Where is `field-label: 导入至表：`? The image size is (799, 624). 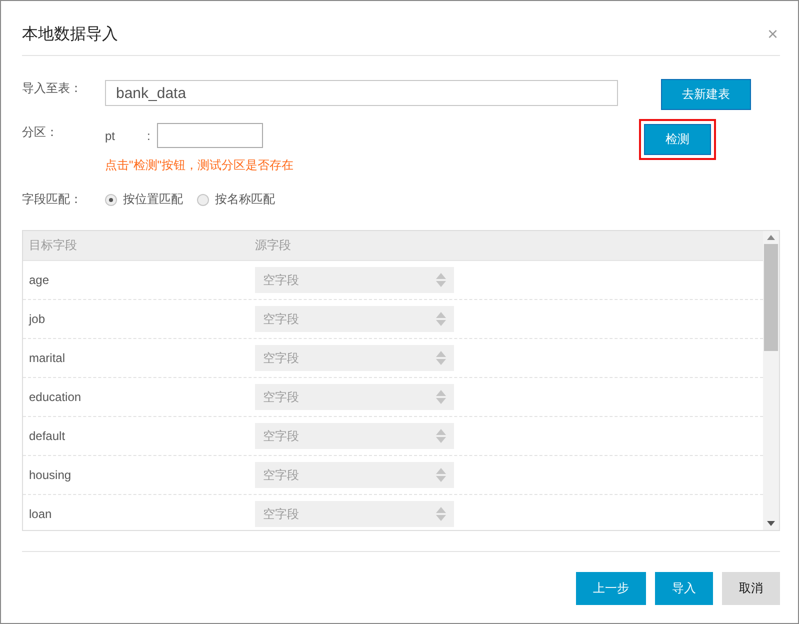 field-label: 导入至表： is located at coordinates (52, 88).